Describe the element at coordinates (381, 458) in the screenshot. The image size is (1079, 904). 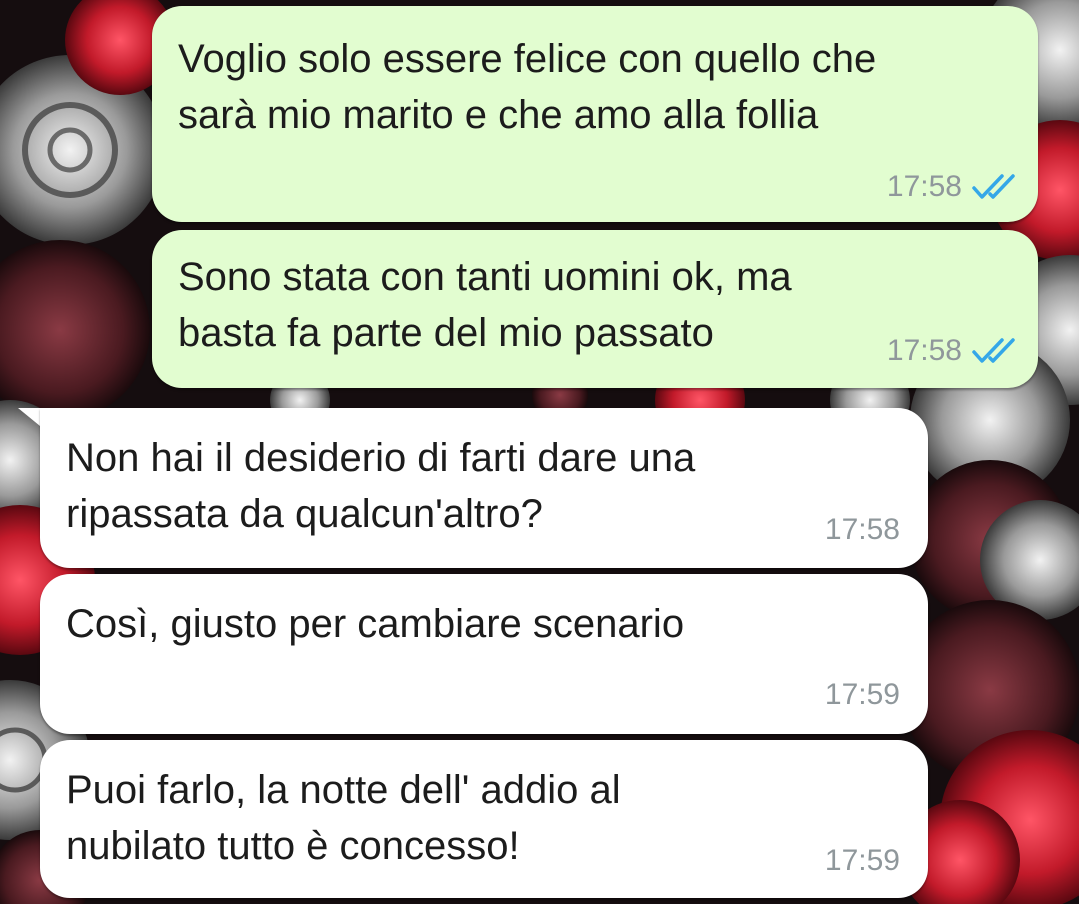
I see `message-text: Non hai il desiderio di farti dare una` at that location.